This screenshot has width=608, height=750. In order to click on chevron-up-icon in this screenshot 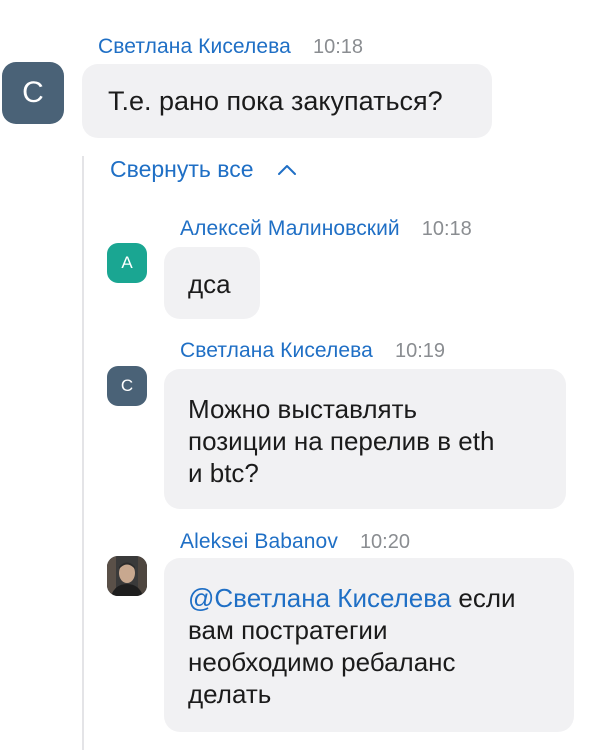, I will do `click(286, 169)`.